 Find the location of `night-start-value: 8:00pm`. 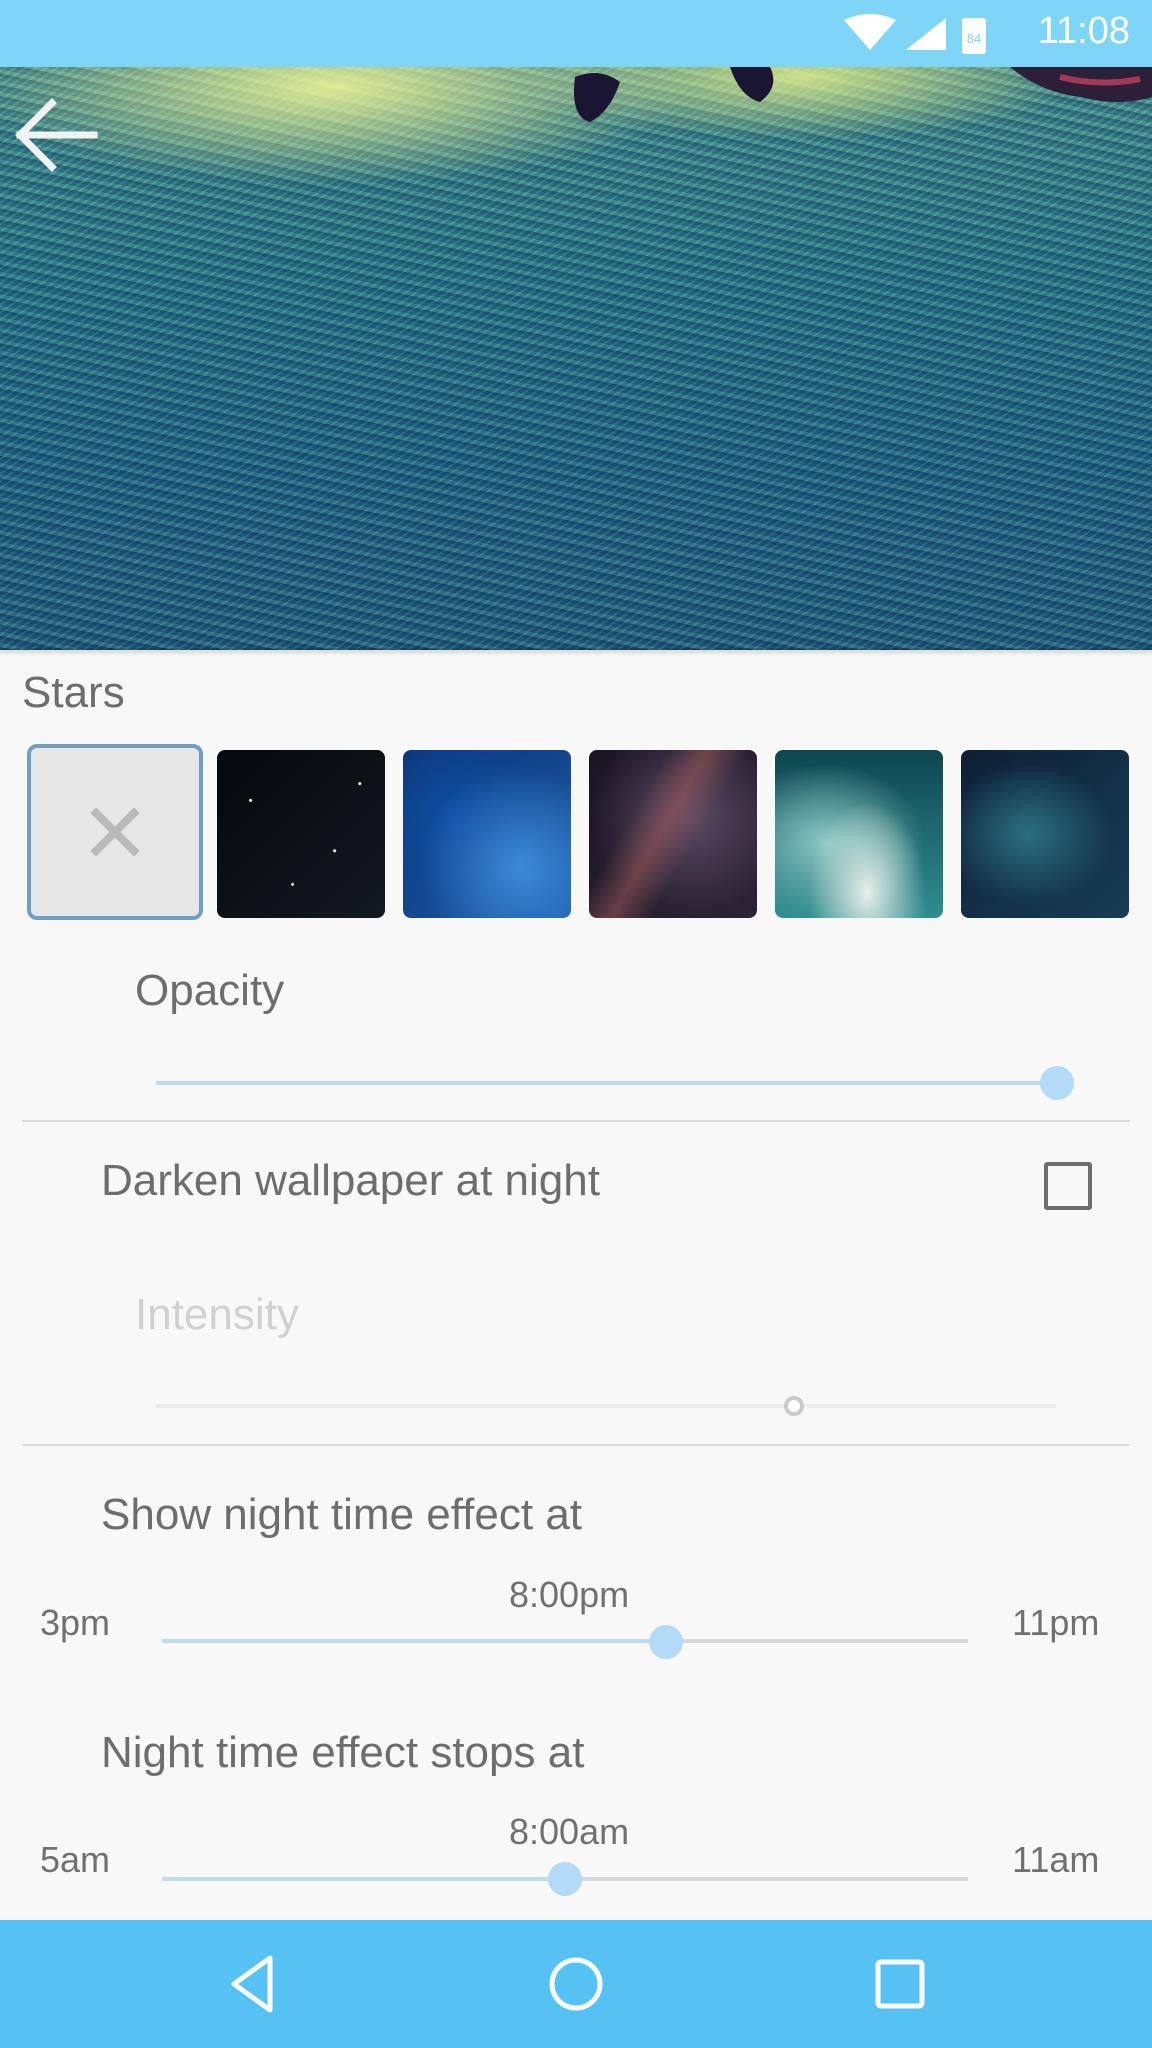

night-start-value: 8:00pm is located at coordinates (569, 1594).